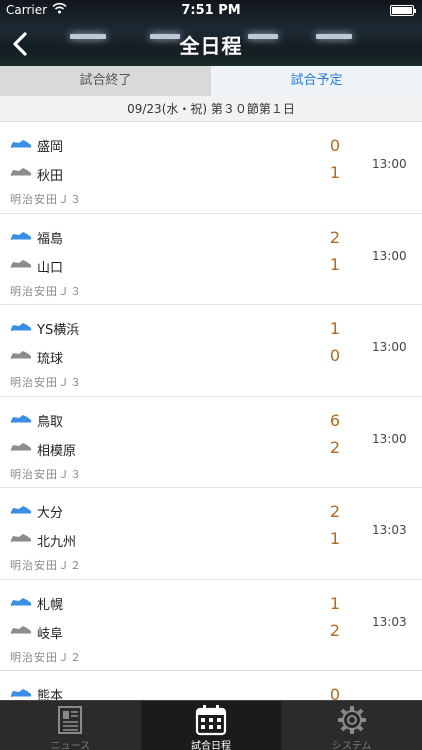 This screenshot has height=750, width=422. I want to click on away-team: 秋田, so click(50, 176).